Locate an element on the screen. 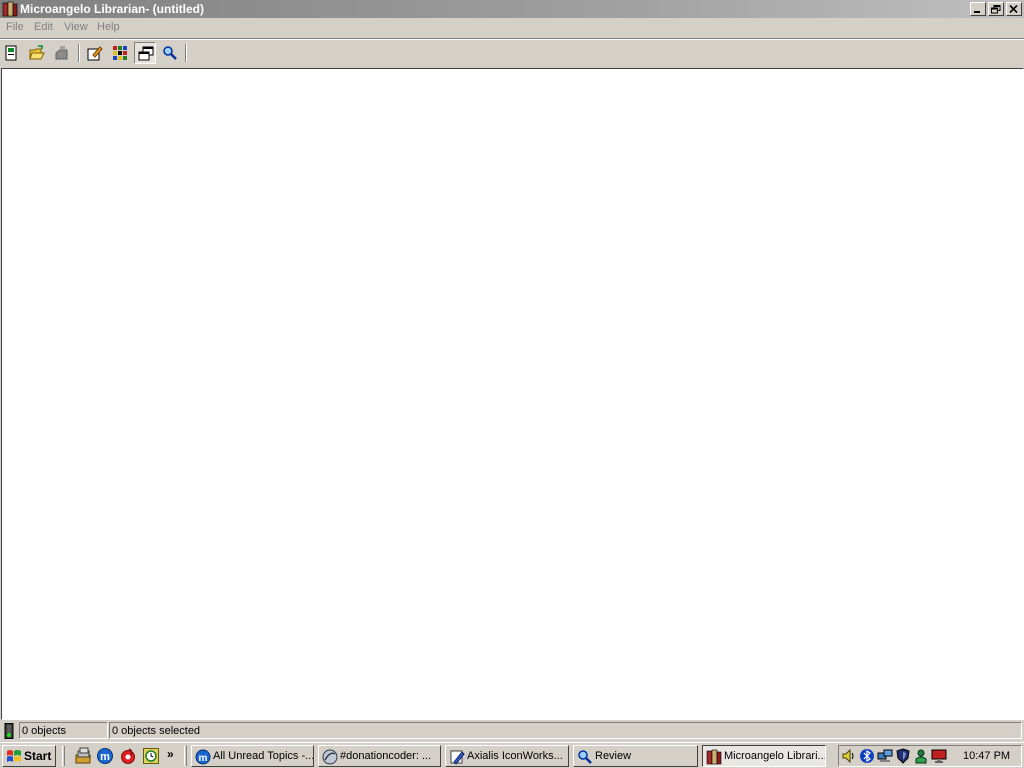  close-icon is located at coordinates (1013, 9).